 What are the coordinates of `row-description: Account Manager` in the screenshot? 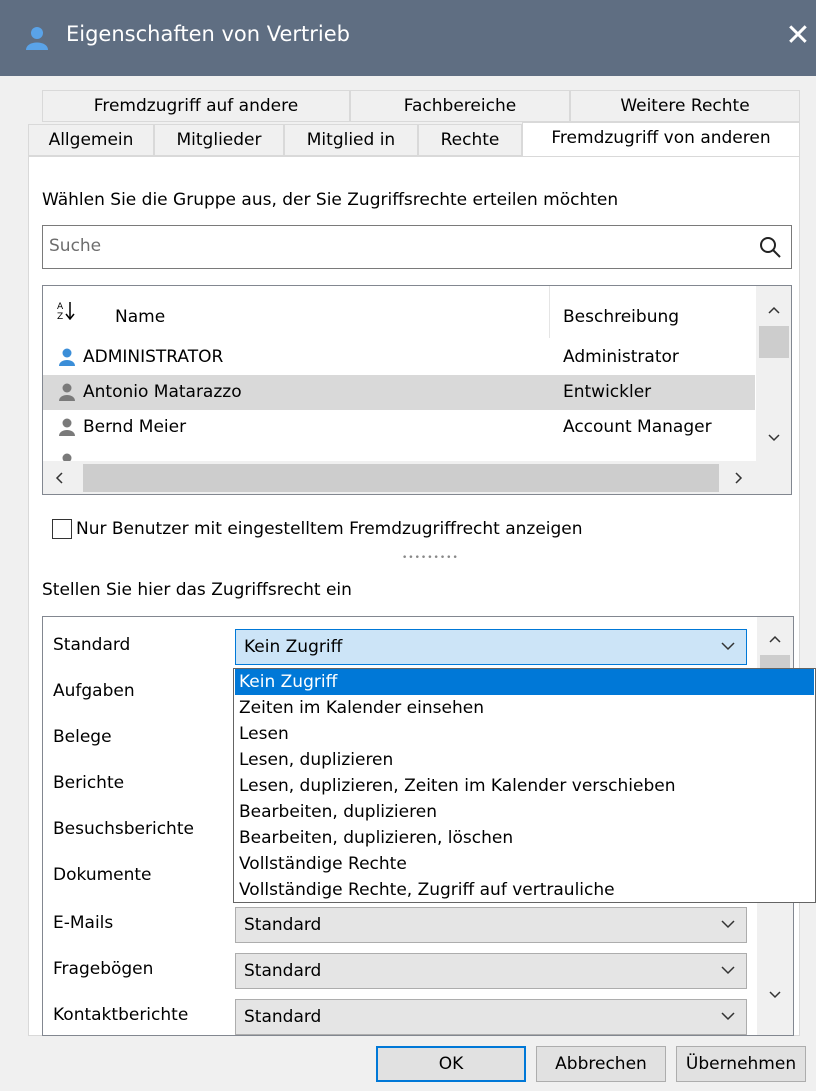 It's located at (637, 427).